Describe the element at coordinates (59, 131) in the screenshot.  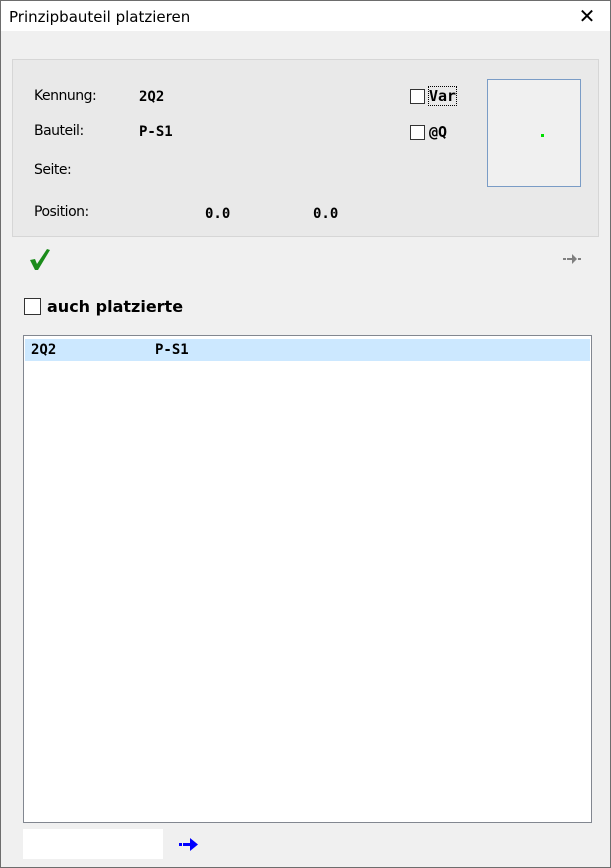
I see `bauteil-label: Bauteil:` at that location.